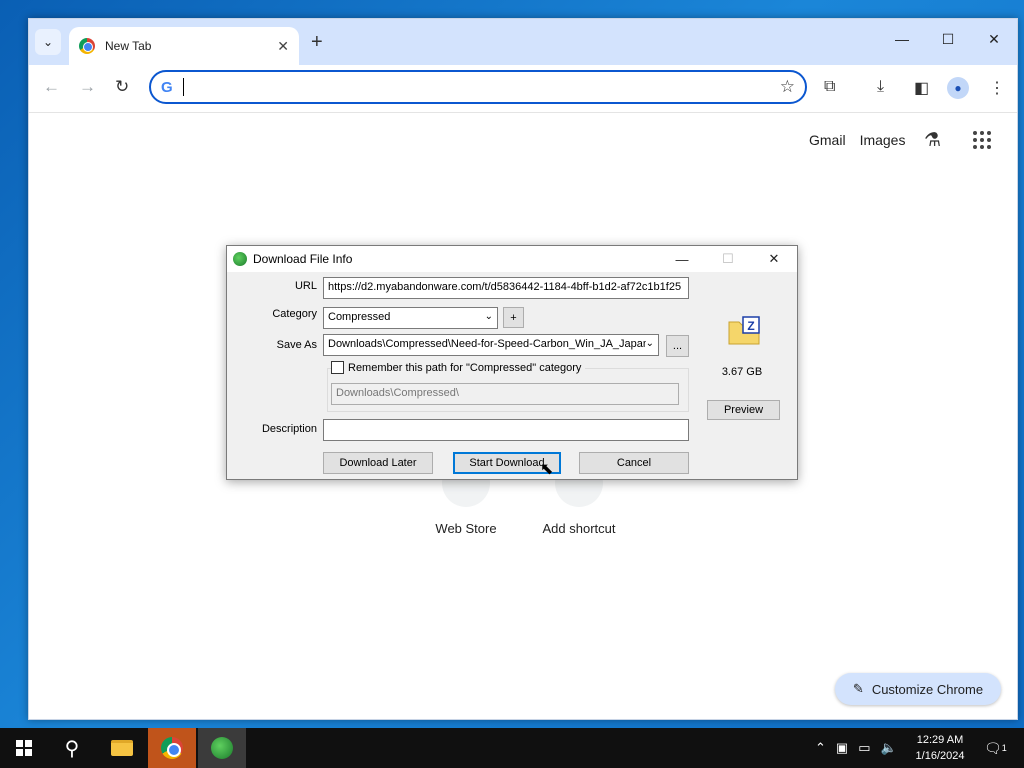 This screenshot has width=1024, height=768. Describe the element at coordinates (87, 46) in the screenshot. I see `chrome-favicon-icon` at that location.